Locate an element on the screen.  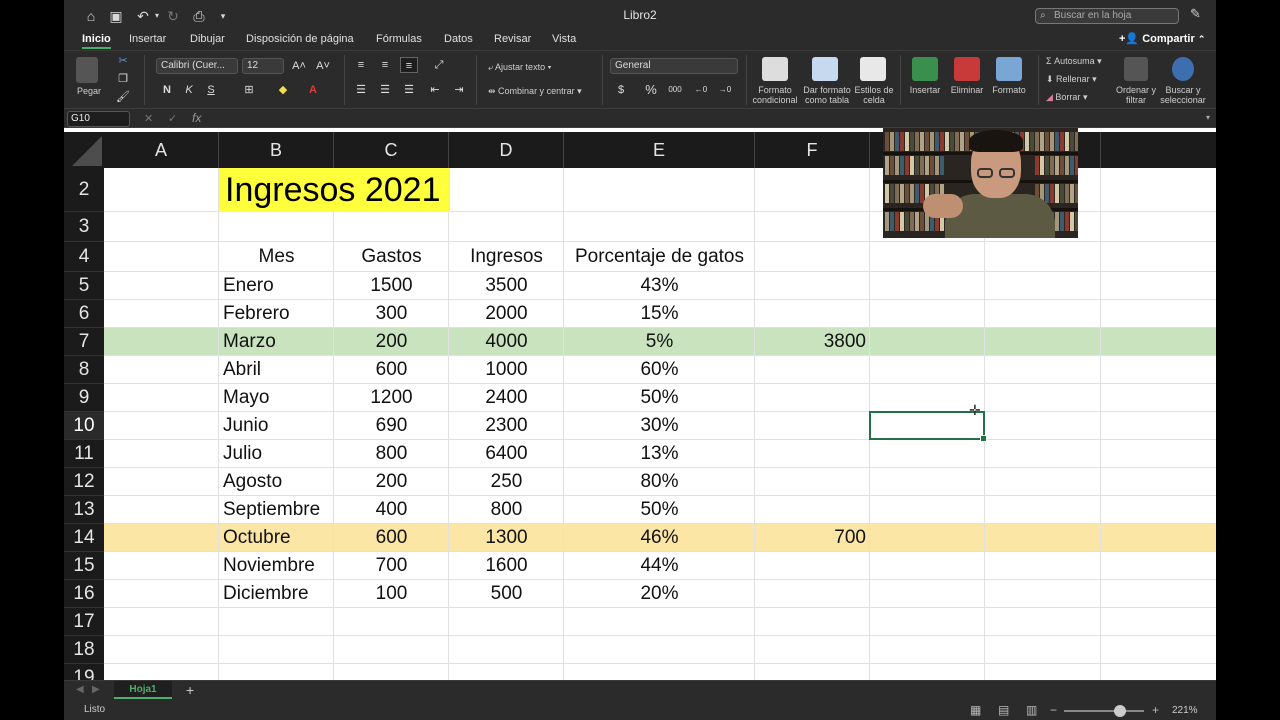
tab-insertar: Insertar is located at coordinates (147, 39).